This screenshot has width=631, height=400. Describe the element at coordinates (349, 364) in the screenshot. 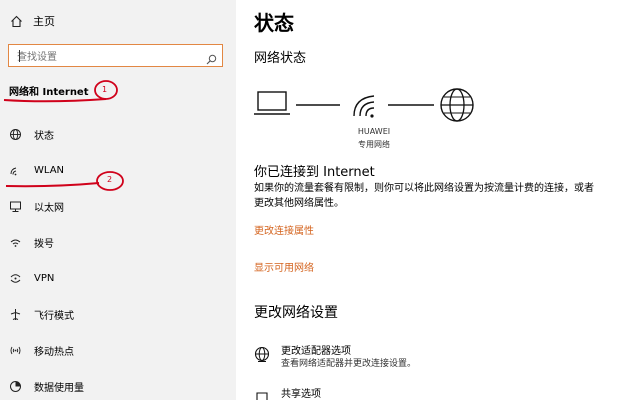

I see `adapter-options-desc: 查看网络适配器并更改连接设置。` at that location.